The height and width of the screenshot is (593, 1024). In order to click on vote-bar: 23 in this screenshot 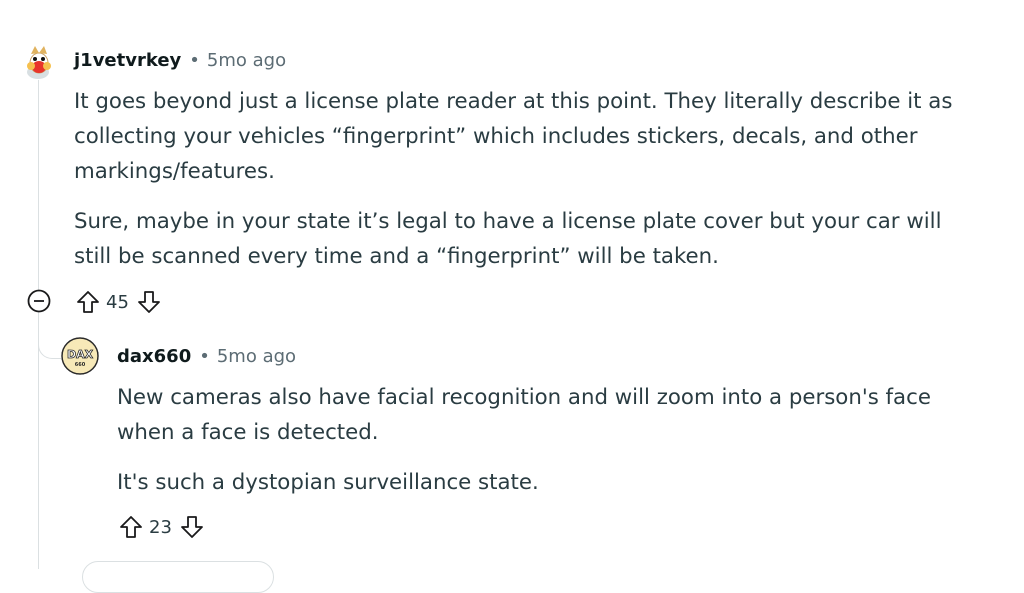, I will do `click(161, 527)`.